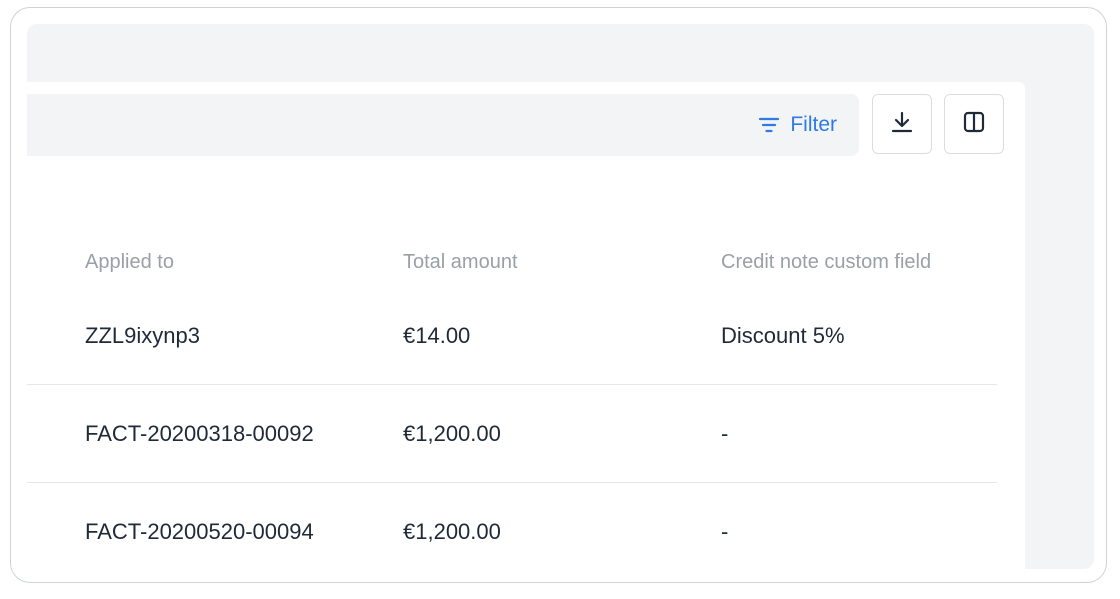 The image size is (1120, 599). What do you see at coordinates (769, 125) in the screenshot?
I see `filter-icon` at bounding box center [769, 125].